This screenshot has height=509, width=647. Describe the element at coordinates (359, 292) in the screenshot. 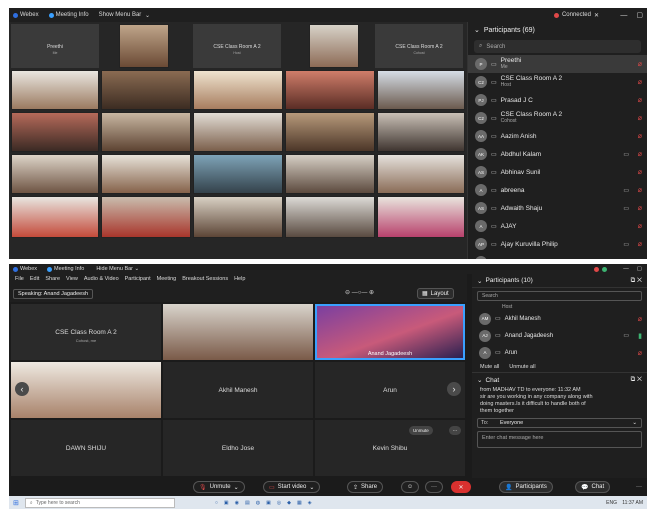

I see `zoom-slider: ⊖ —○— ⊕` at that location.